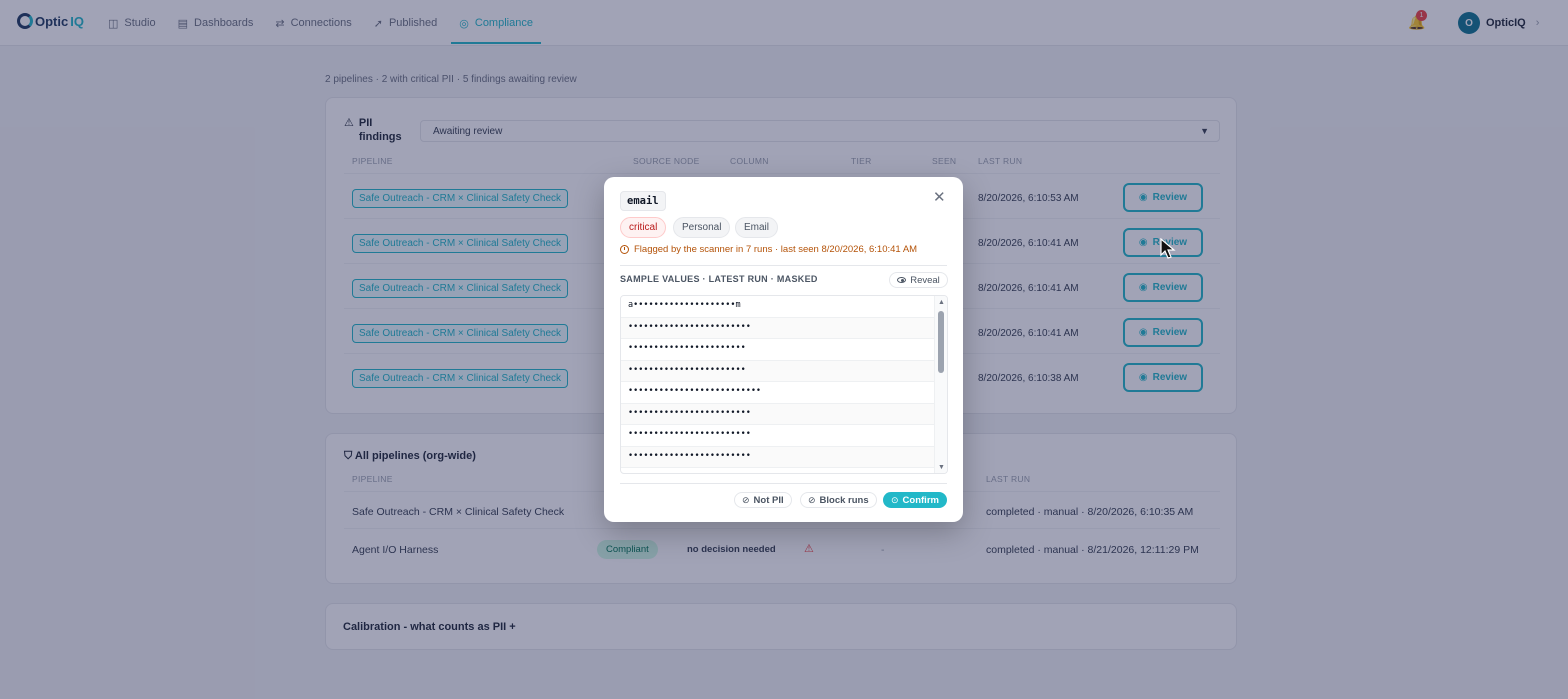 The width and height of the screenshot is (1568, 699). Describe the element at coordinates (702, 227) in the screenshot. I see `category-badge: Personal` at that location.